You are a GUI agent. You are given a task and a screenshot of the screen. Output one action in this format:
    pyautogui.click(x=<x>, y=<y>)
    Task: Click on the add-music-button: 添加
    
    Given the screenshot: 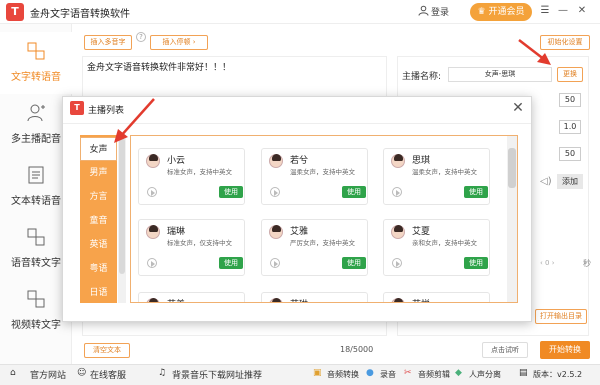 What is the action you would take?
    pyautogui.click(x=570, y=181)
    